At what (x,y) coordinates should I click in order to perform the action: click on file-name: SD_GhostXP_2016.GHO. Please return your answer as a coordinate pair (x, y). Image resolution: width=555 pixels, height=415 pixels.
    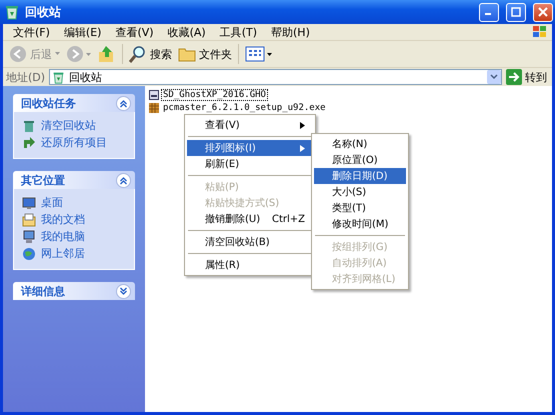
    Looking at the image, I should click on (214, 95).